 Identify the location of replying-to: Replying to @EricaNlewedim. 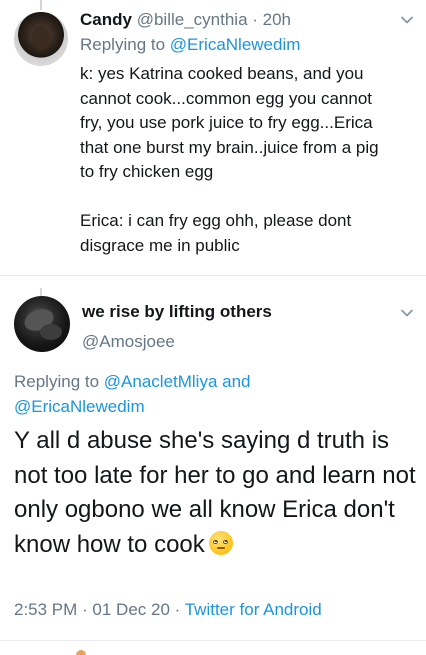
(190, 45).